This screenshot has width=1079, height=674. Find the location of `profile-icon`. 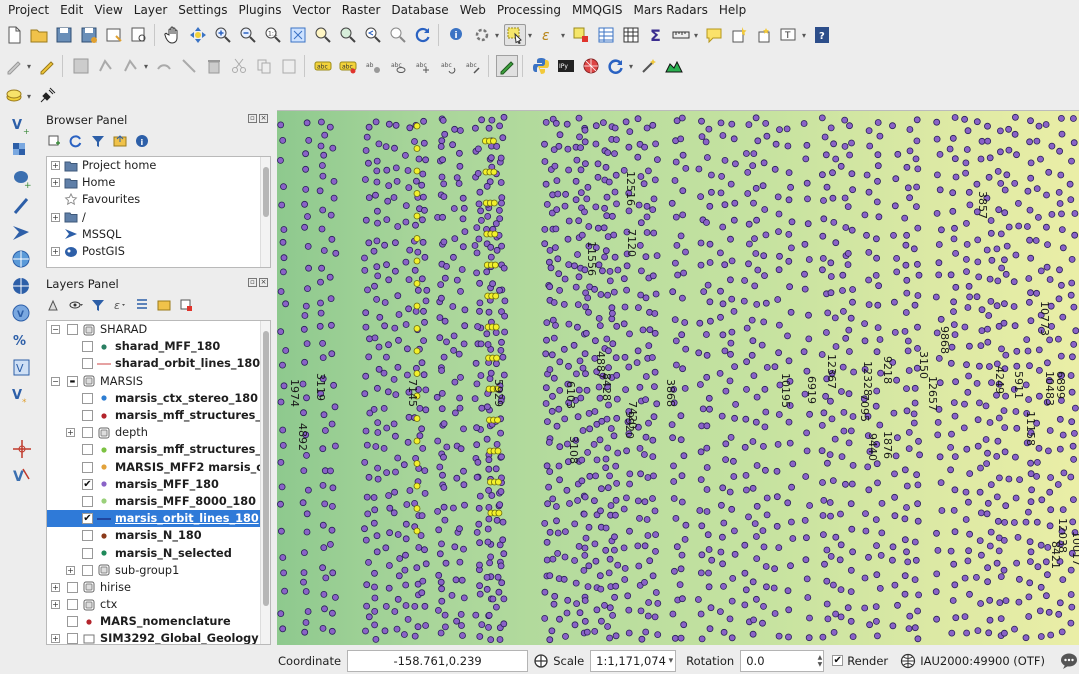

profile-icon is located at coordinates (674, 66).